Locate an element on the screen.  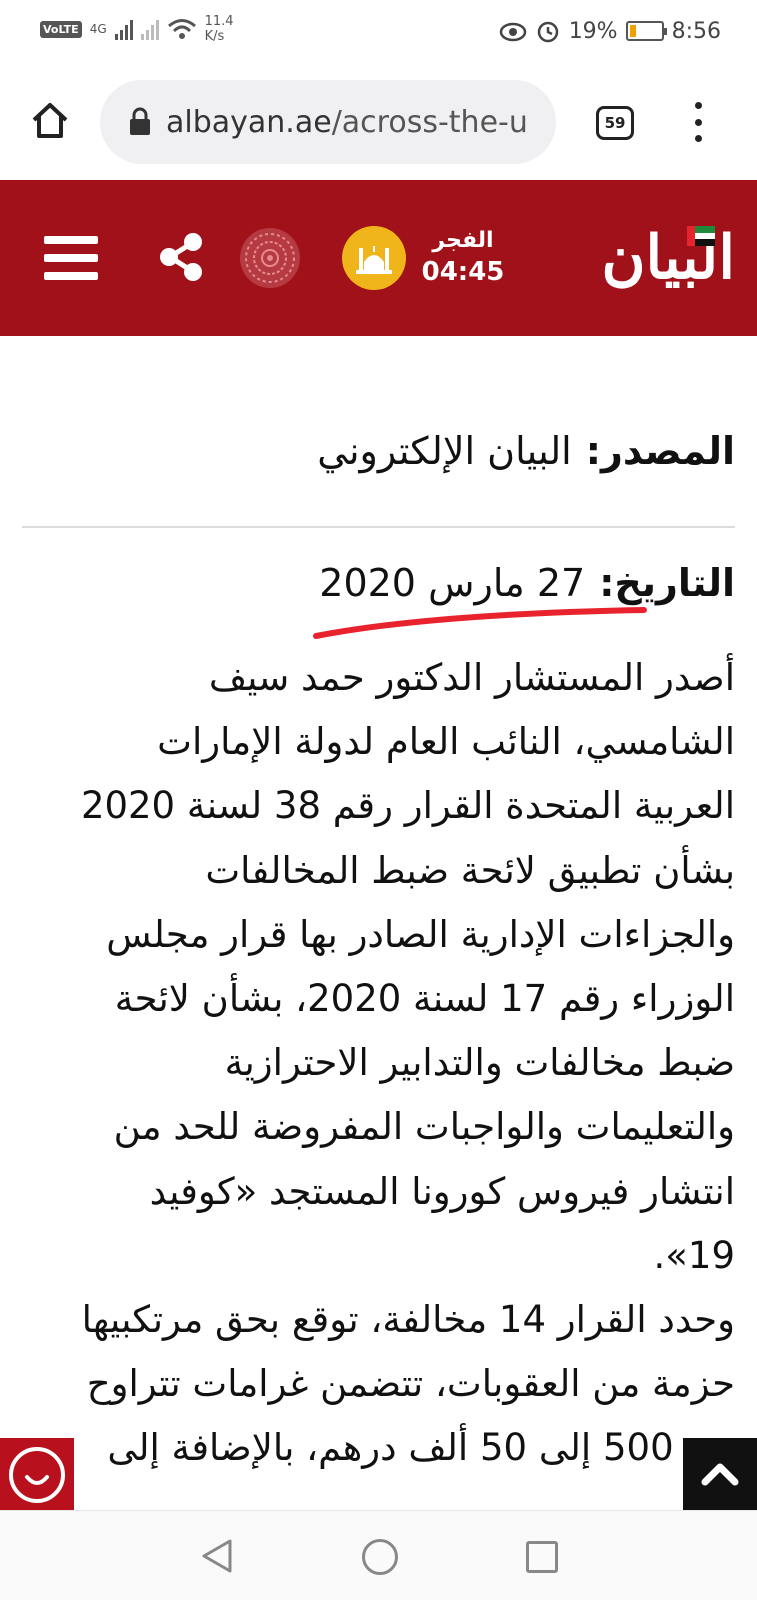
source-value: البيان الإلكتروني is located at coordinates (444, 451).